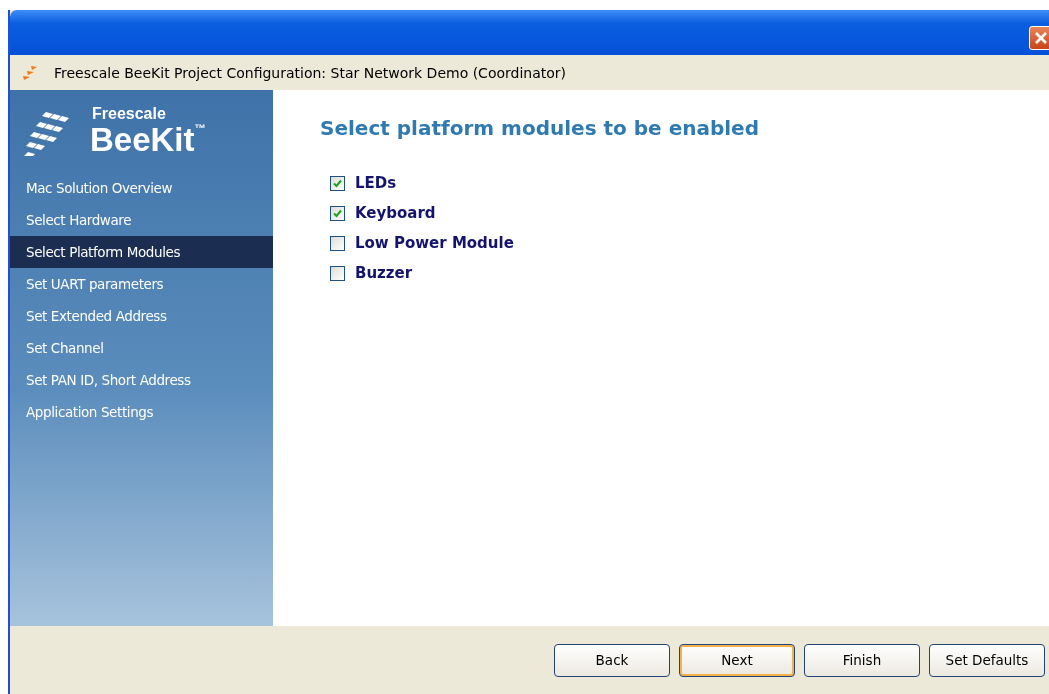 Image resolution: width=1049 pixels, height=694 pixels. I want to click on window-title: Freescale BeeKit Project Configuration: Star Network Demo (Coordinator), so click(310, 72).